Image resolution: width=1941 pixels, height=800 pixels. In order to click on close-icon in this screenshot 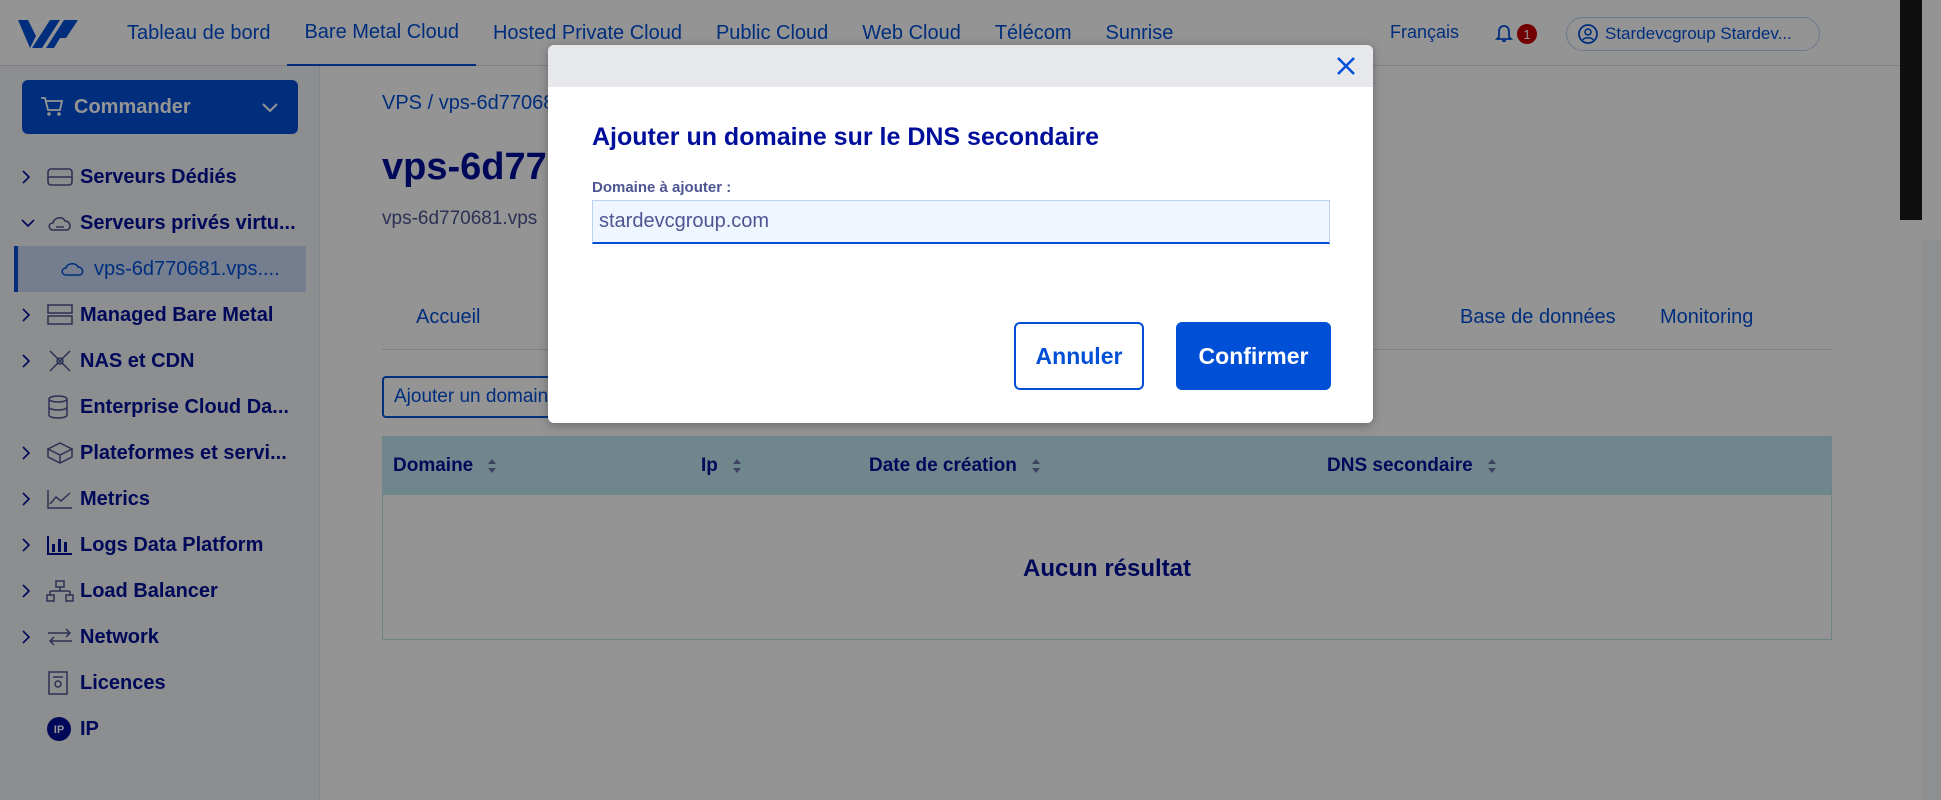, I will do `click(1346, 66)`.